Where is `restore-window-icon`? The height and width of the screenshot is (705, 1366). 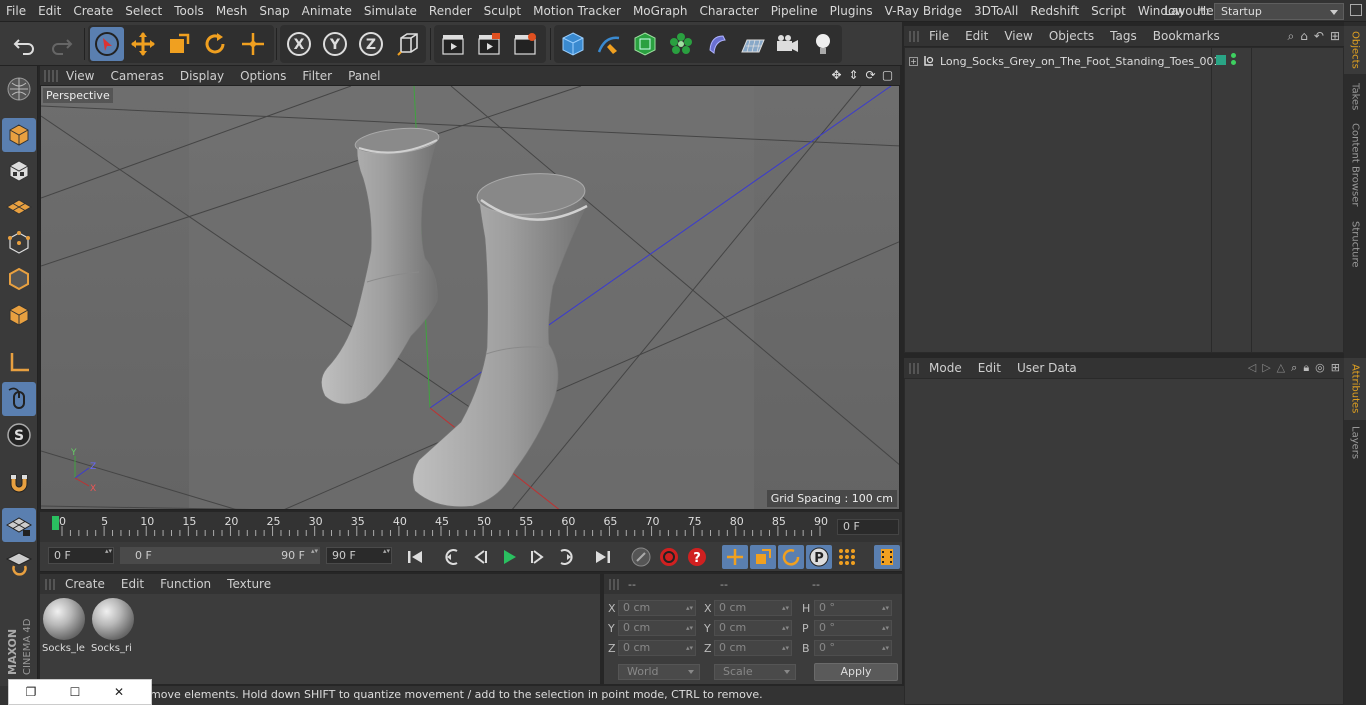 restore-window-icon is located at coordinates (1356, 10).